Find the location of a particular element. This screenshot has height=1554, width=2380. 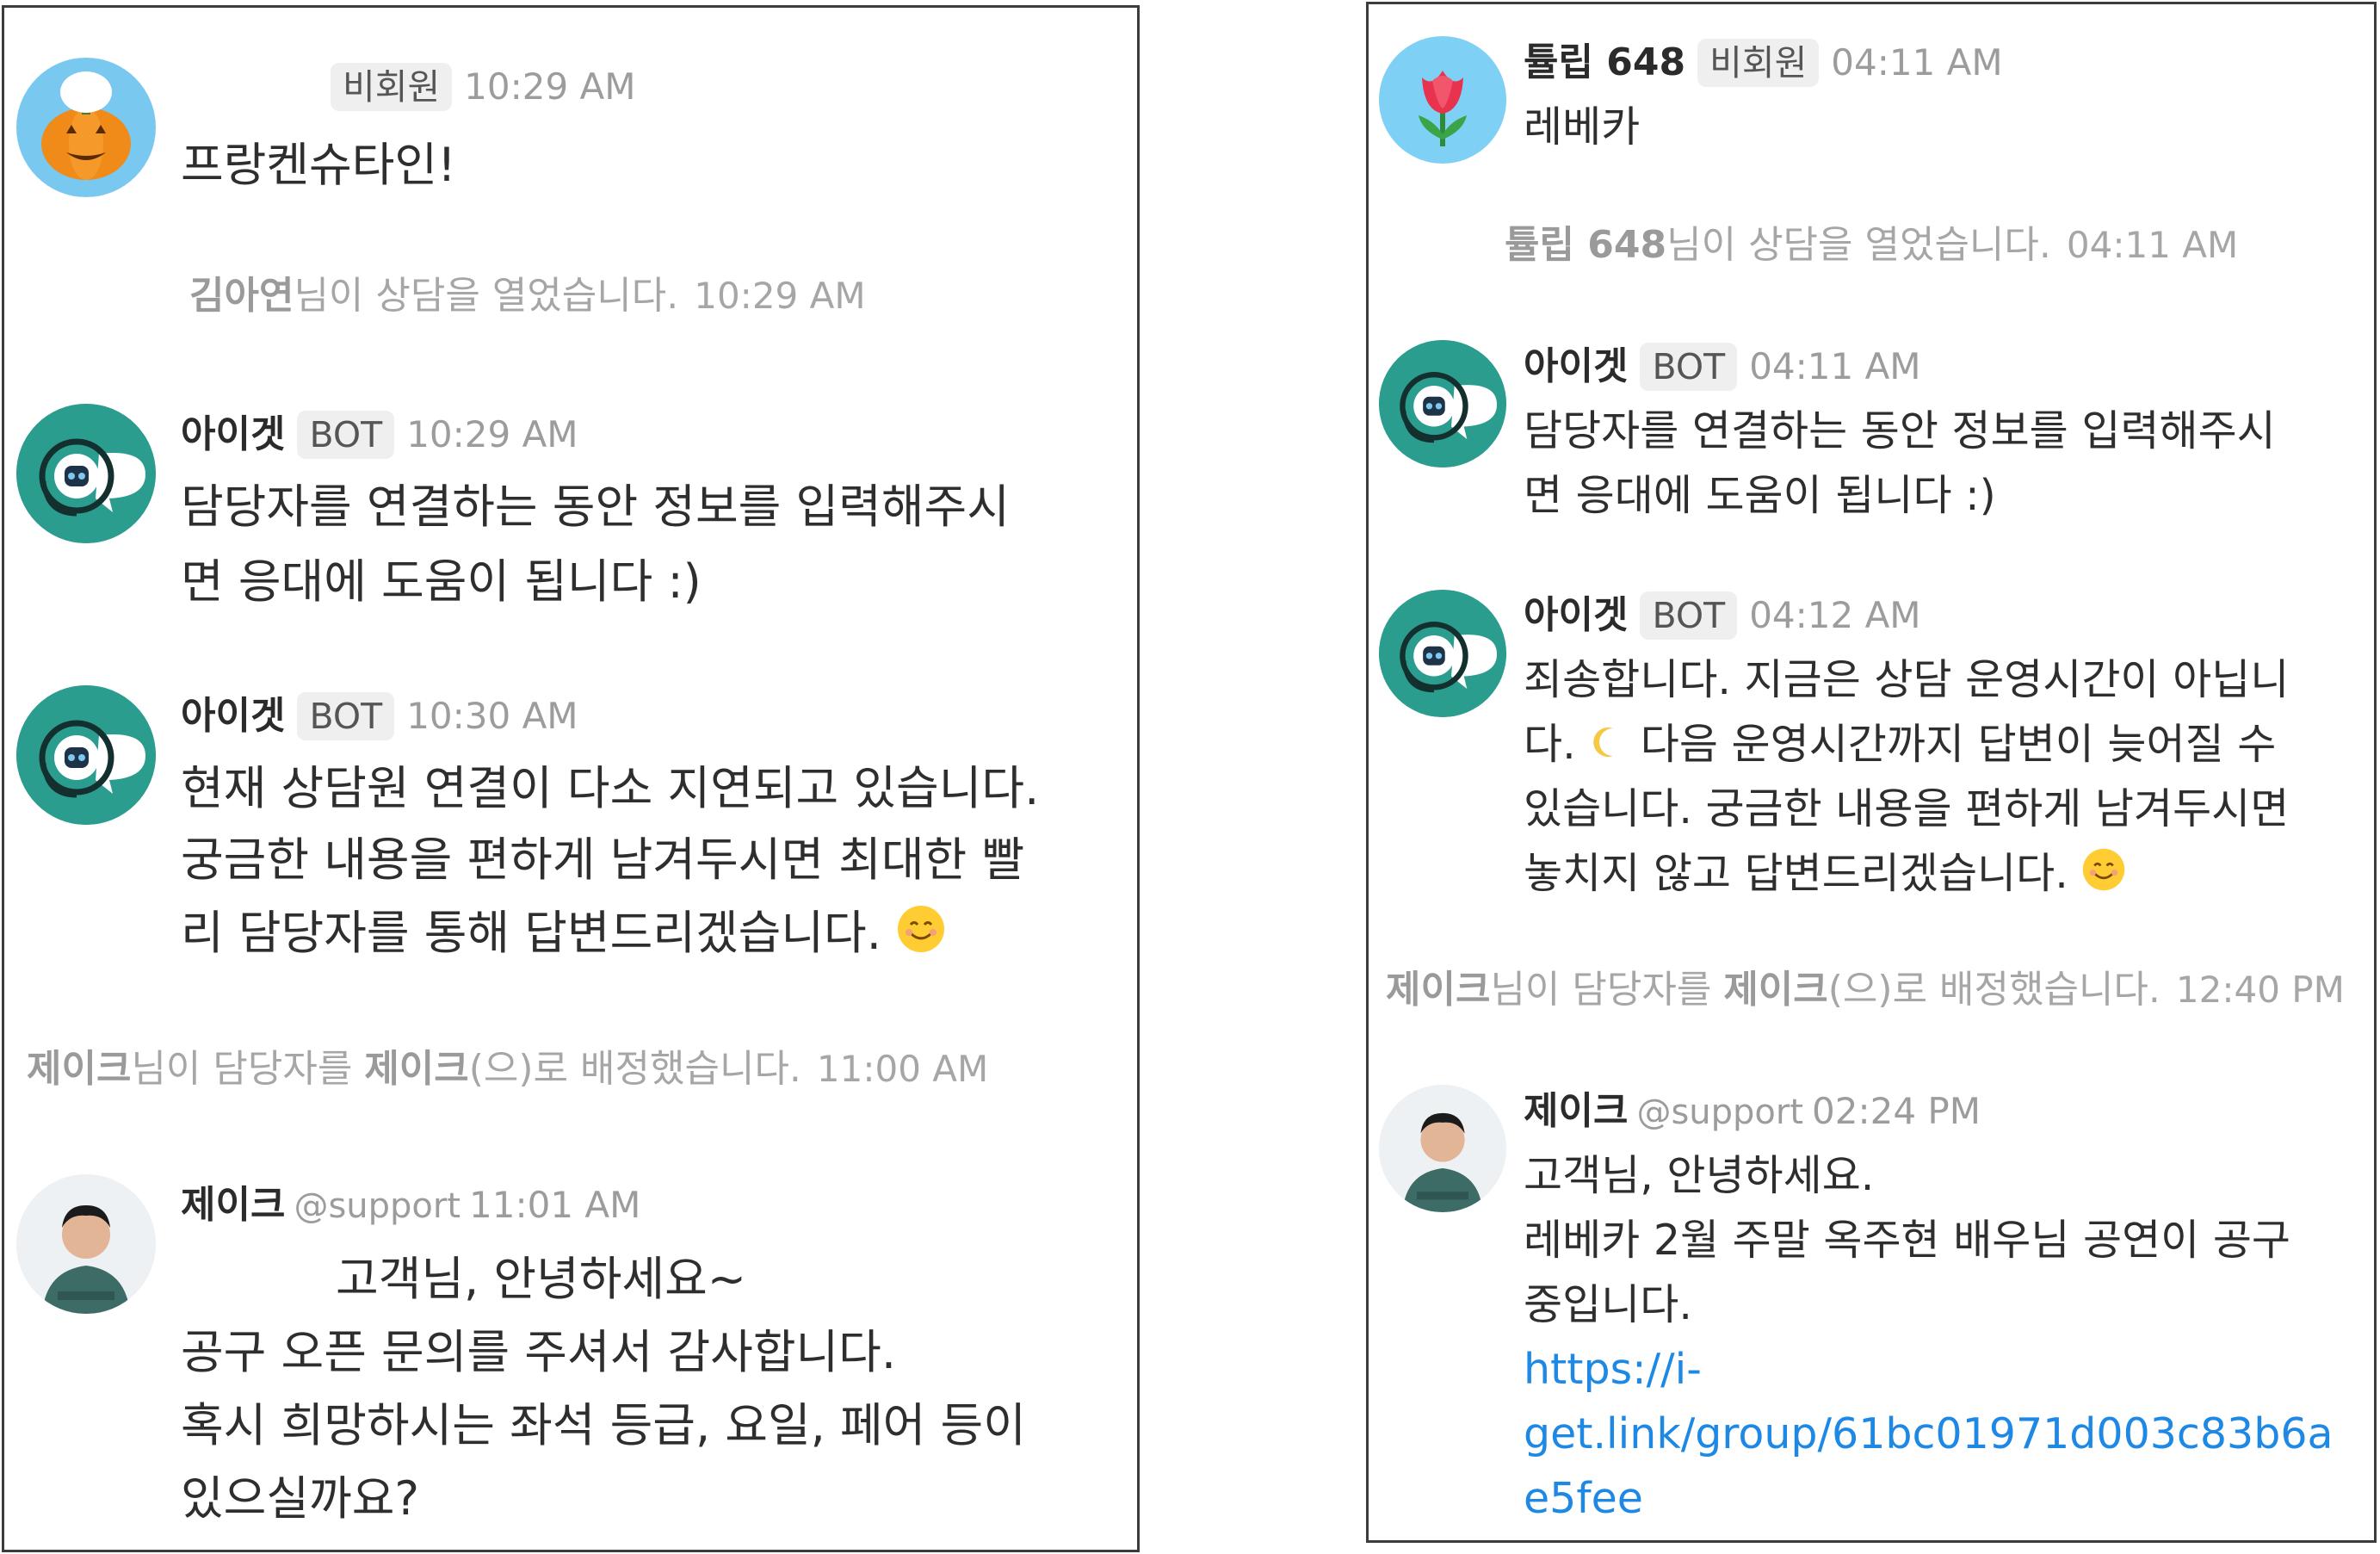

message-line: 리 담당자를 통해 답변드리겠습니다. is located at coordinates (564, 936).